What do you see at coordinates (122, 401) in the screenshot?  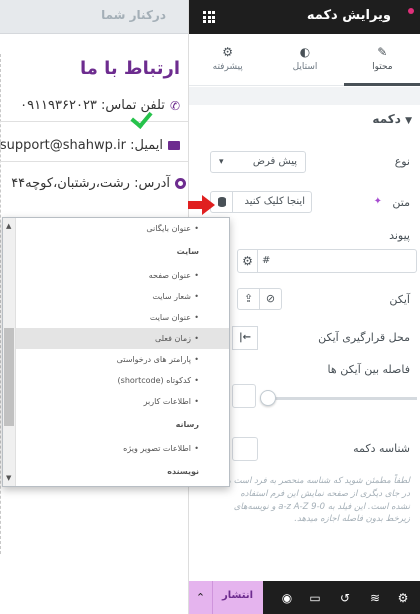 I see `list-item: اطلاعات کاربر` at bounding box center [122, 401].